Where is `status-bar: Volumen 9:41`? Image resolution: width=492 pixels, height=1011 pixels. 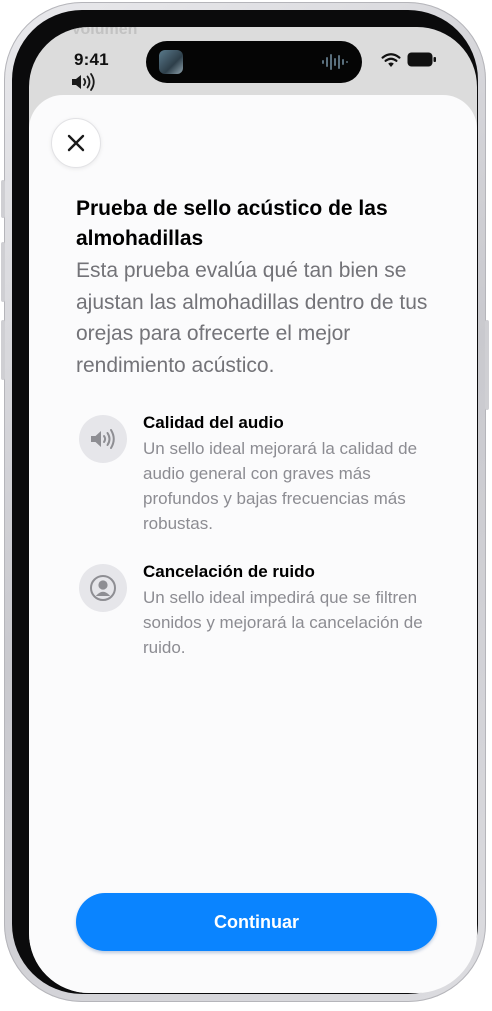
status-bar: Volumen 9:41 is located at coordinates (253, 62).